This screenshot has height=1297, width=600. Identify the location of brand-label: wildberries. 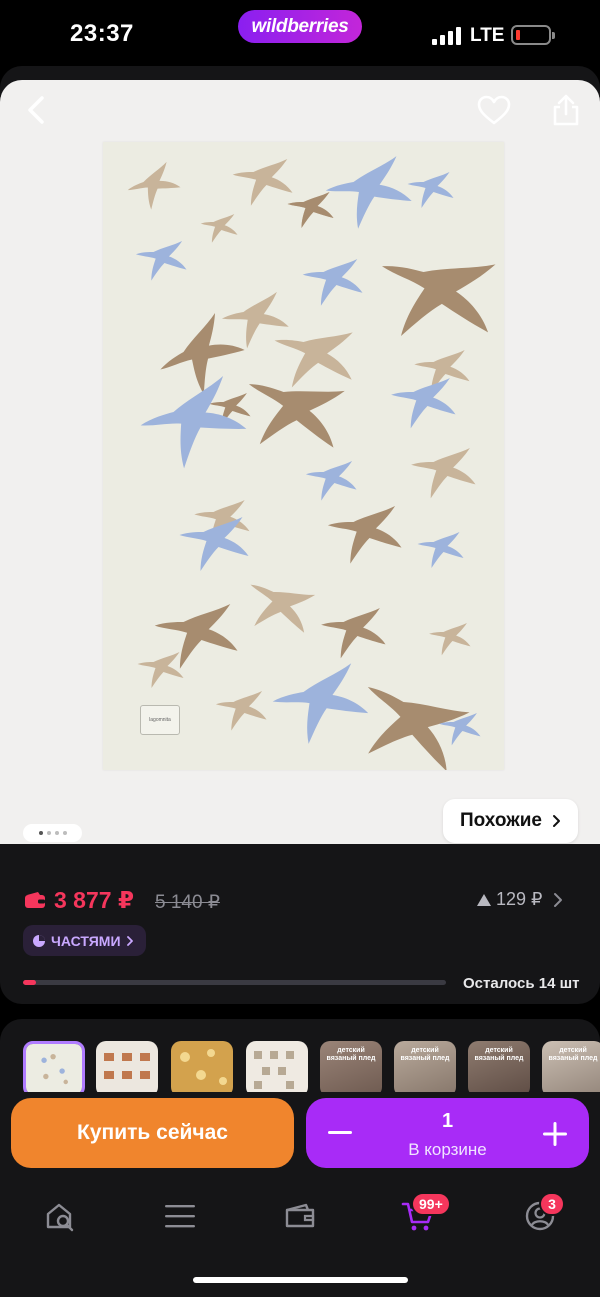
(300, 26).